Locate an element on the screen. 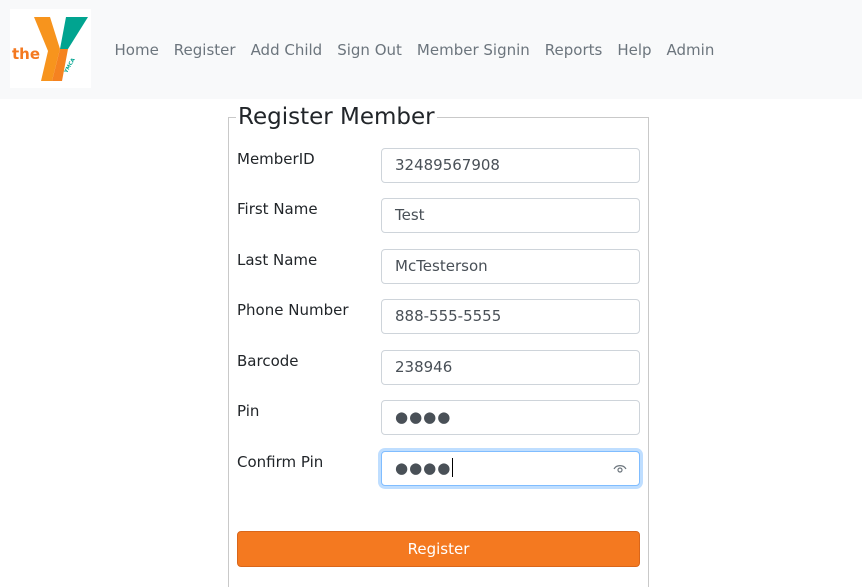  last-name-row: Last Name McTesterson is located at coordinates (438, 267).